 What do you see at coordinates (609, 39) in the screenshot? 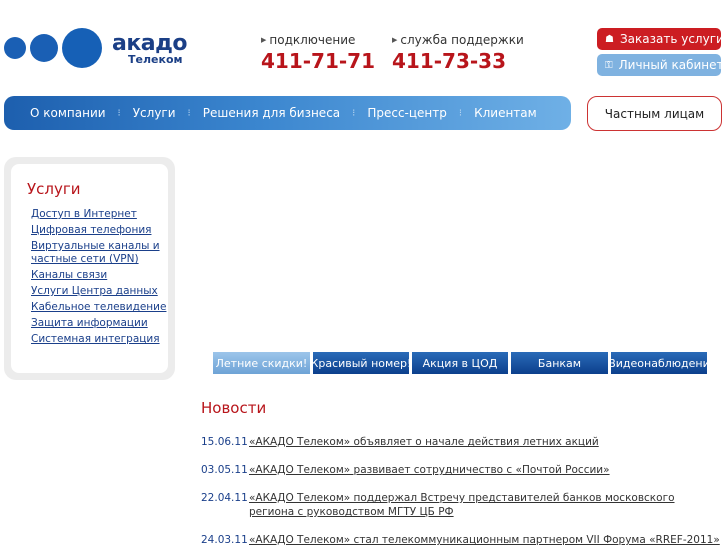
I see `cart-icon: ☗` at bounding box center [609, 39].